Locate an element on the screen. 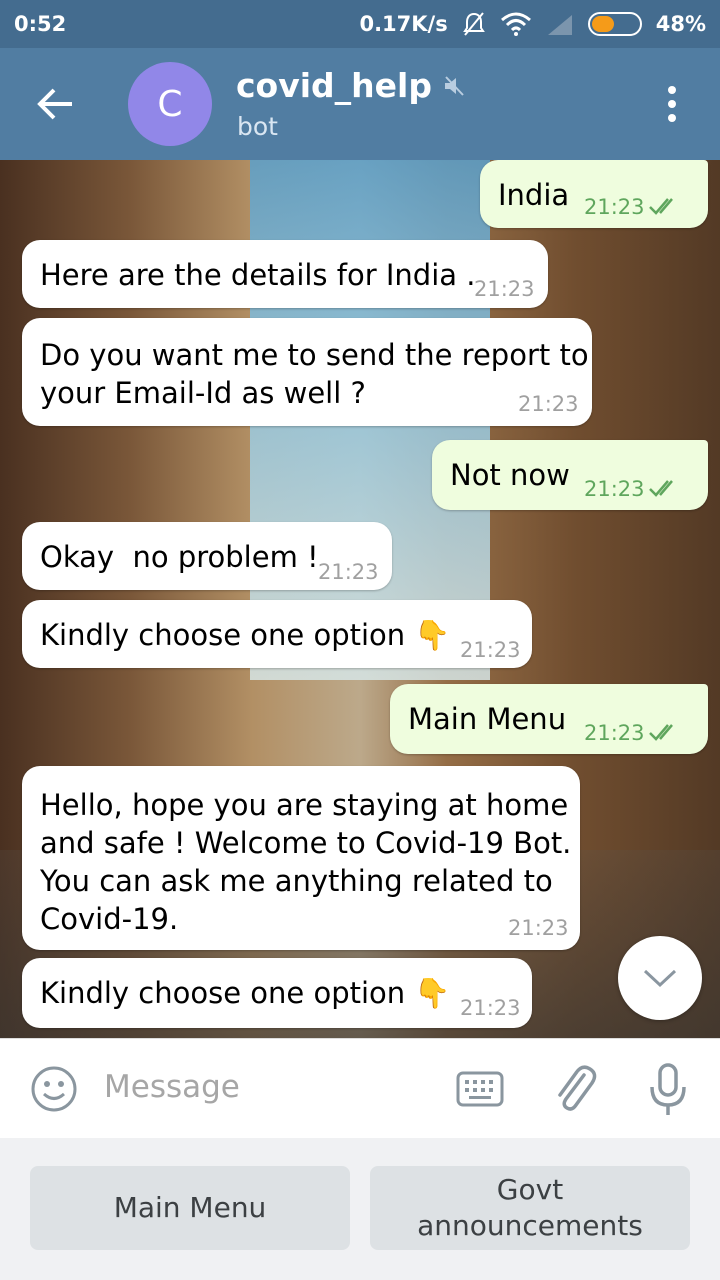  keyboard-button-main-menu: Main Menu is located at coordinates (190, 1208).